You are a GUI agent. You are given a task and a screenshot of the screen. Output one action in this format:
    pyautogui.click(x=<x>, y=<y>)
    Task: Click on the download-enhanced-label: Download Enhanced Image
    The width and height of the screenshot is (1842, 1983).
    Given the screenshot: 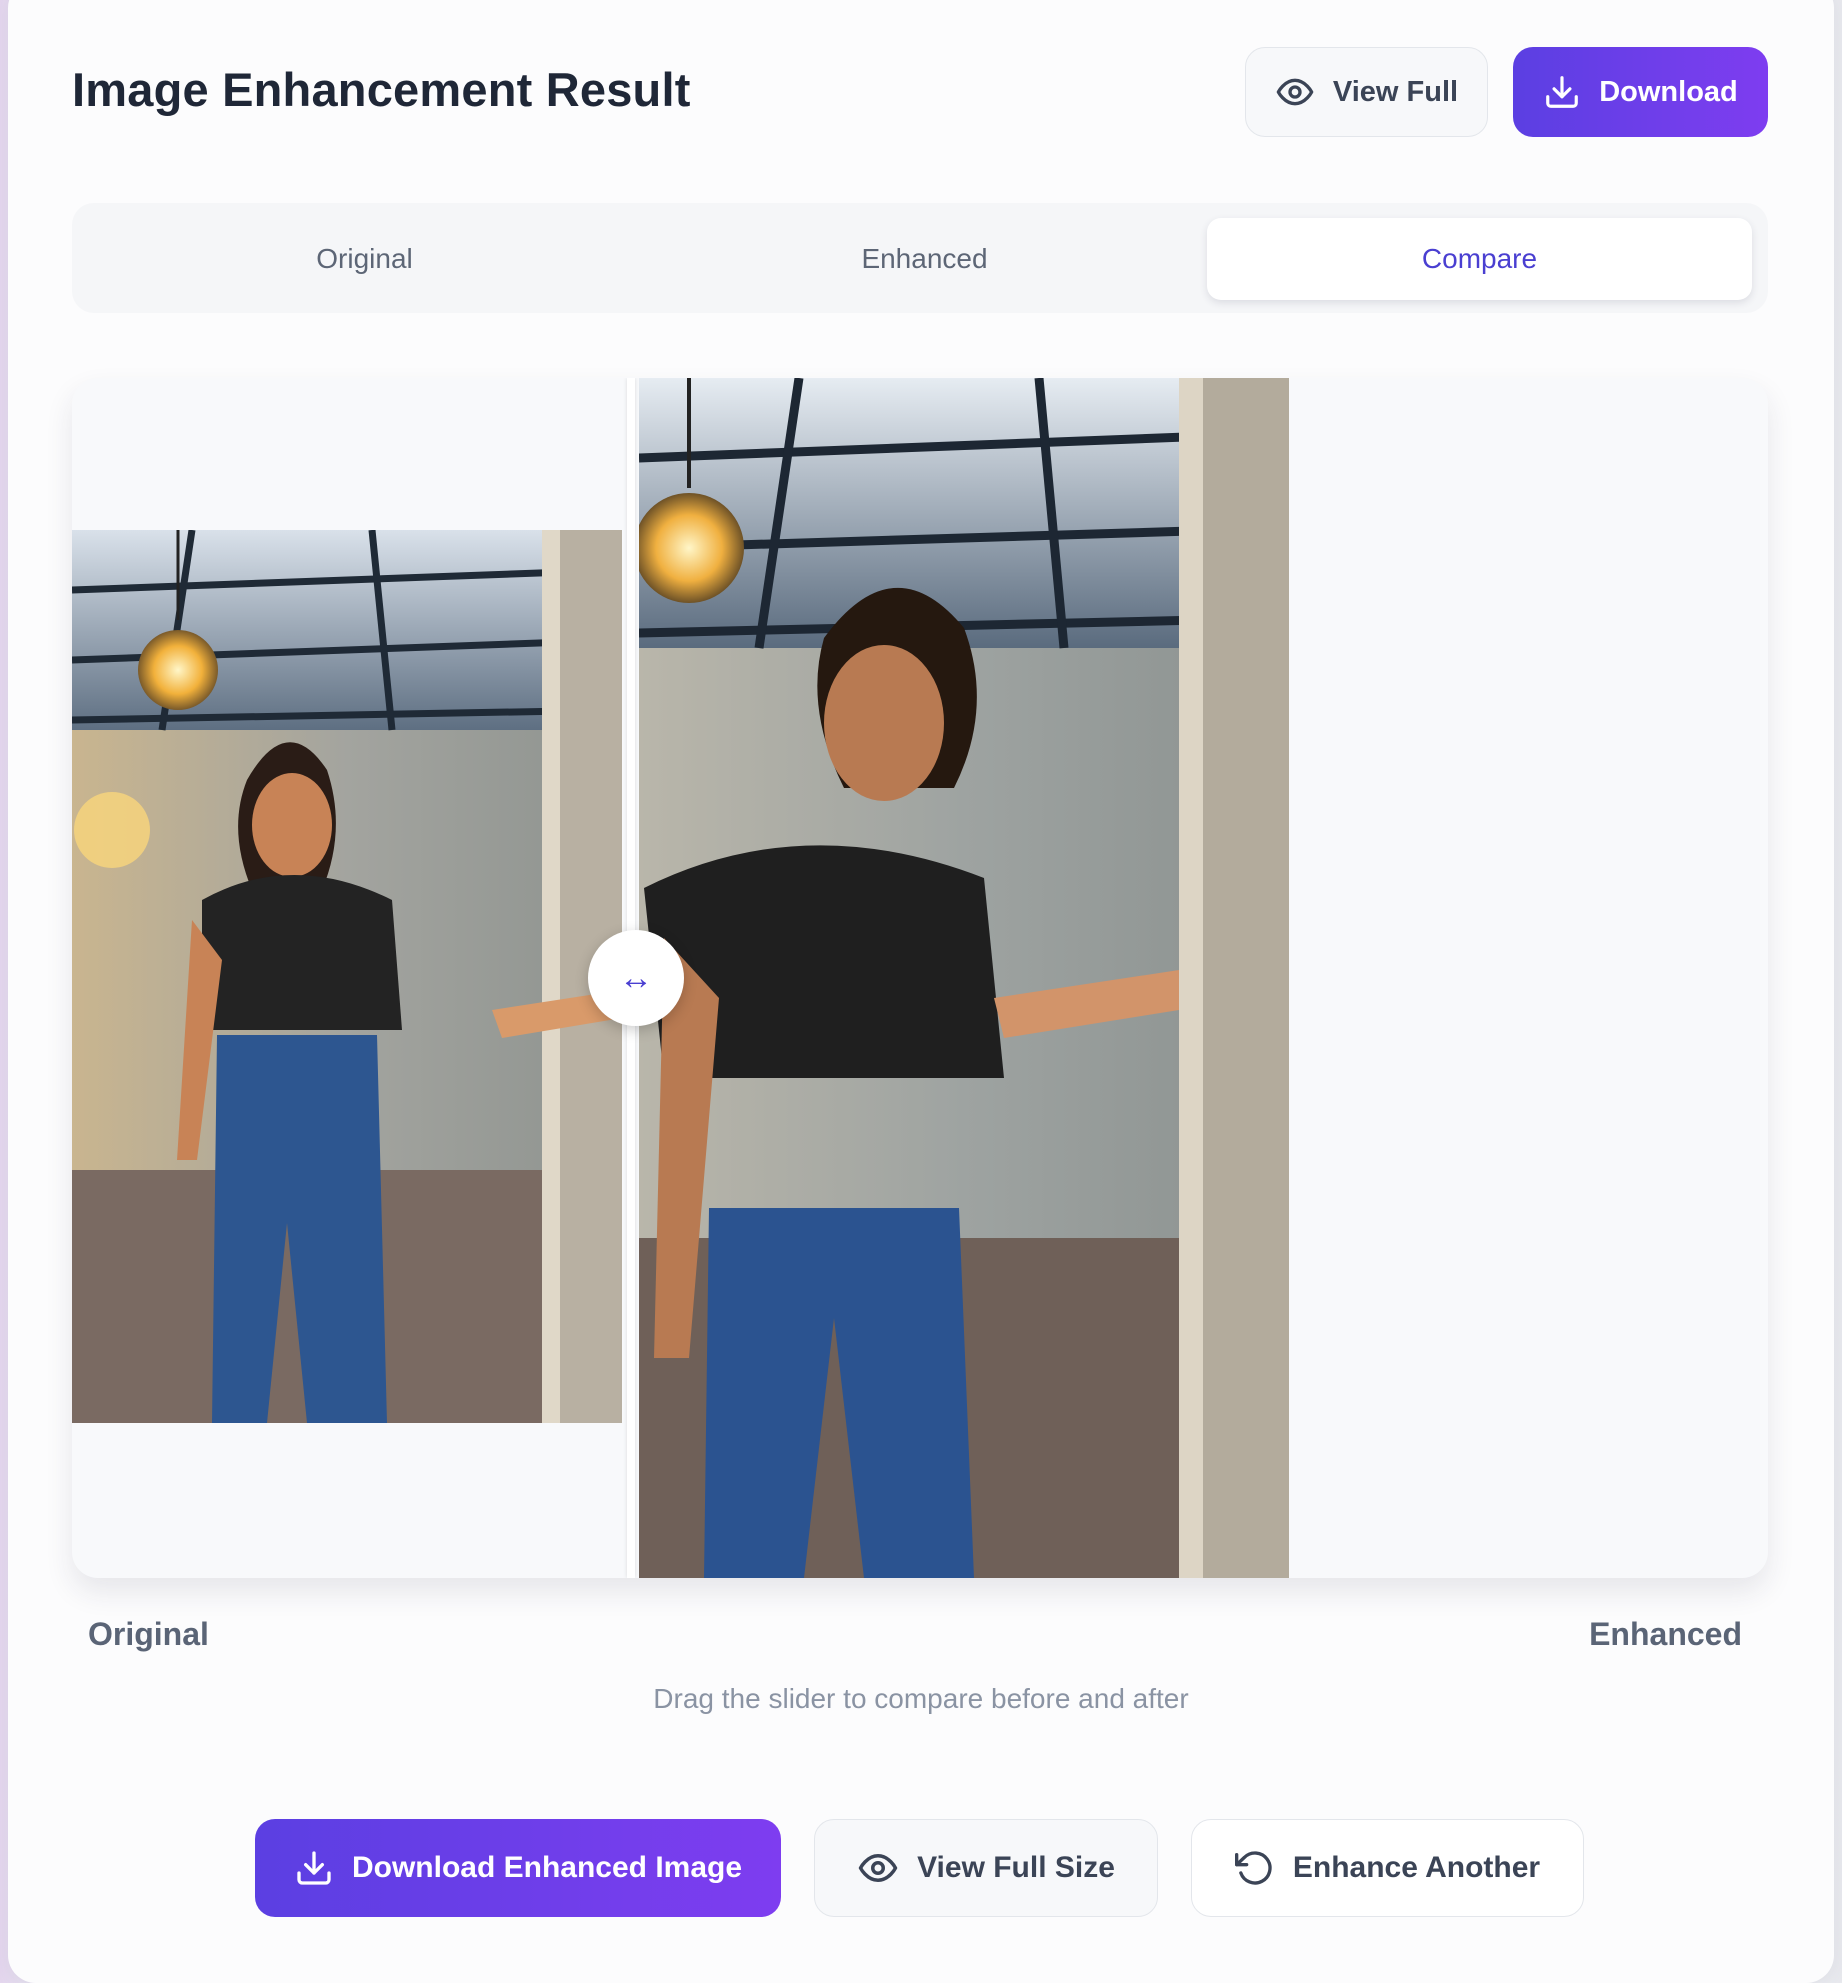 What is the action you would take?
    pyautogui.click(x=547, y=1867)
    